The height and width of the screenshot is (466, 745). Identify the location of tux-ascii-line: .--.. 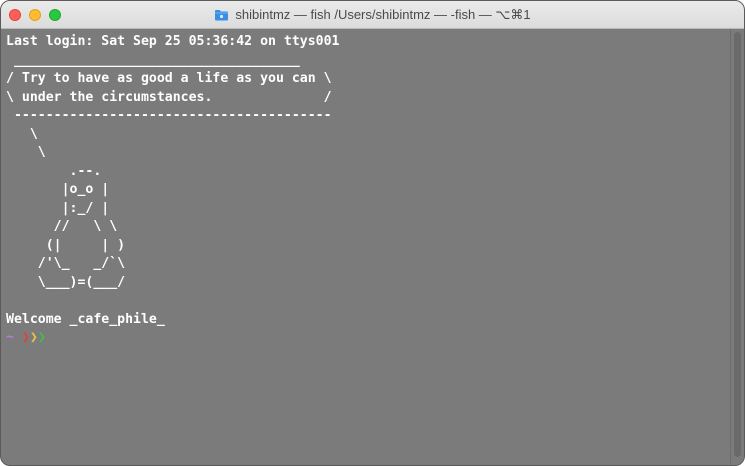
(54, 171).